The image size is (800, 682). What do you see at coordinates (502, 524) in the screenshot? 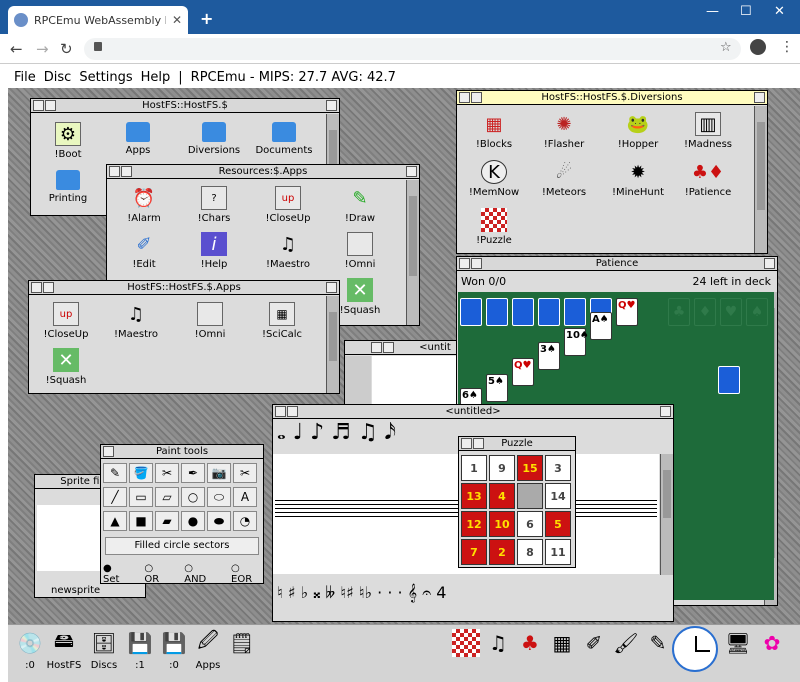
I see `puzzle-tile: 10` at bounding box center [502, 524].